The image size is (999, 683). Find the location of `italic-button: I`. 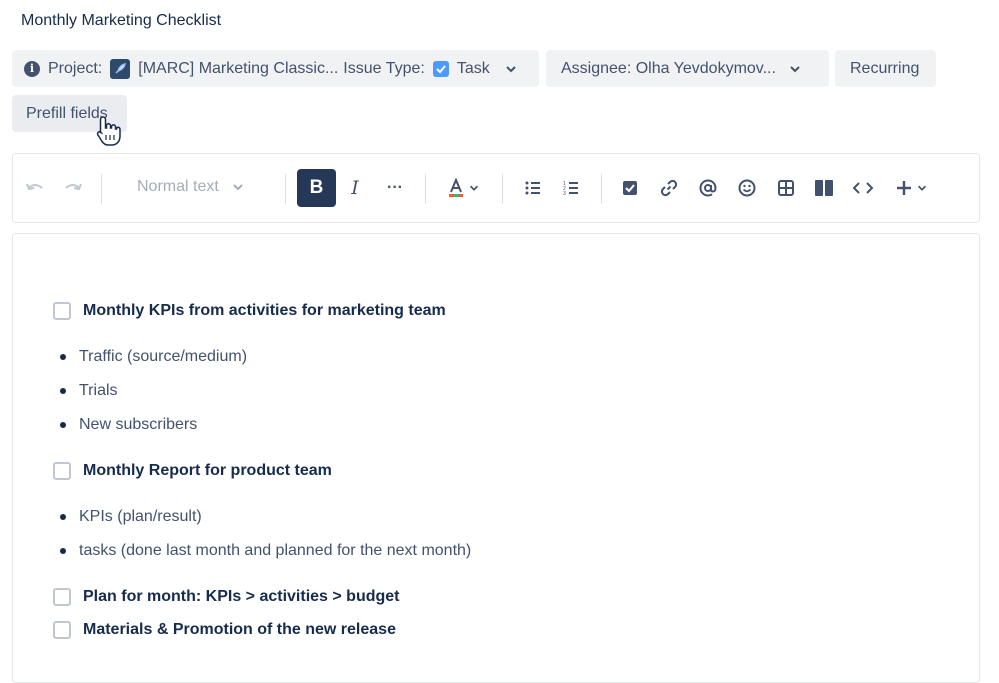

italic-button: I is located at coordinates (355, 188).